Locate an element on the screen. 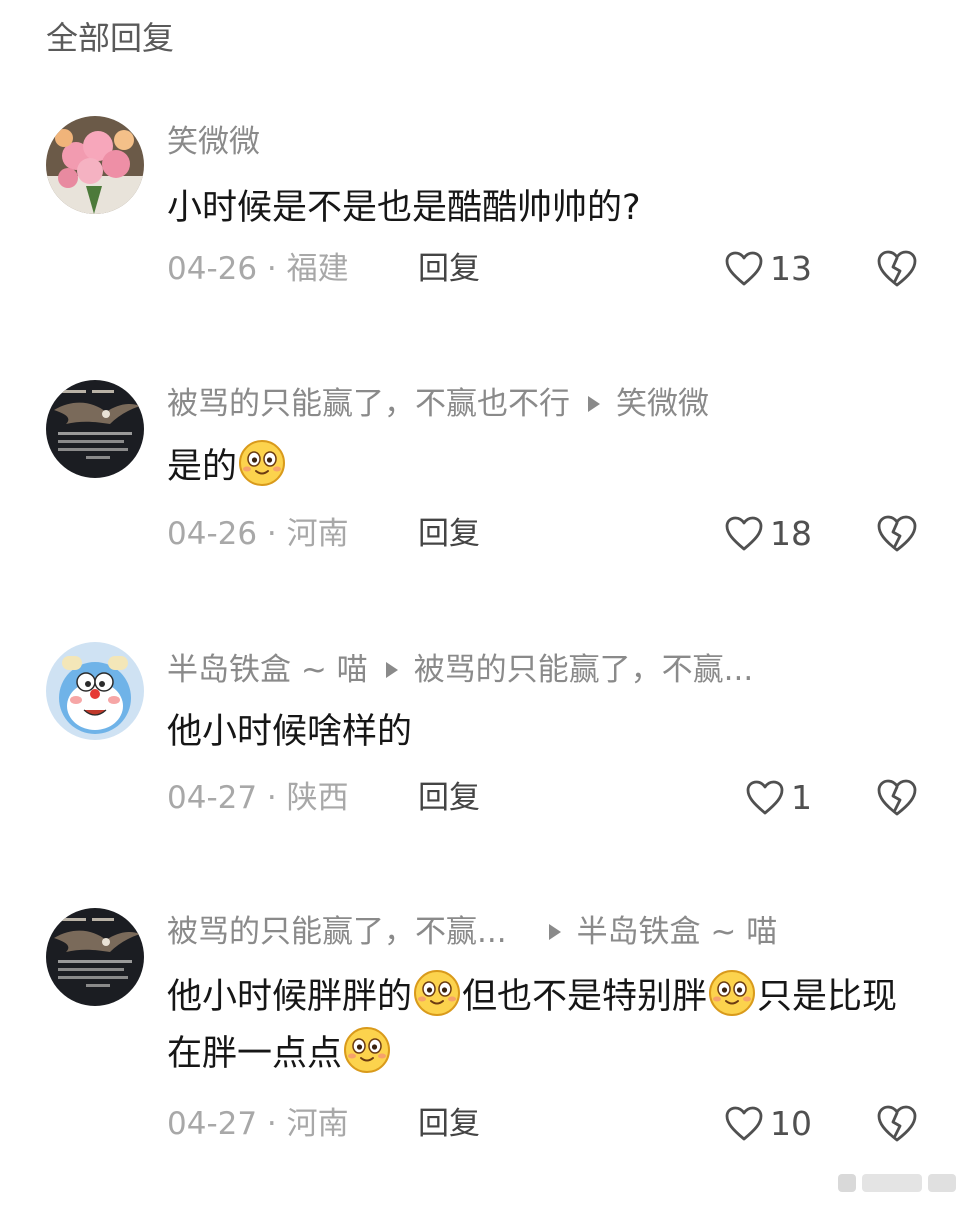 Image resolution: width=970 pixels, height=1208 pixels. username: 被骂的只能赢了，不赢也不行 is located at coordinates (368, 404).